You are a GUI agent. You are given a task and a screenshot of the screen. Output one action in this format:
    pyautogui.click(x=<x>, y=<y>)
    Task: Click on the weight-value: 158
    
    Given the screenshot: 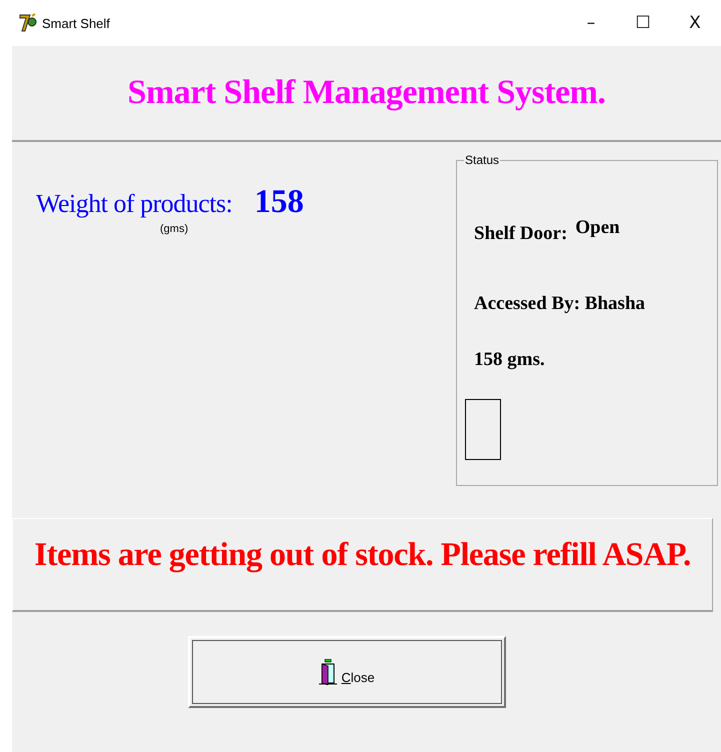 What is the action you would take?
    pyautogui.click(x=279, y=202)
    